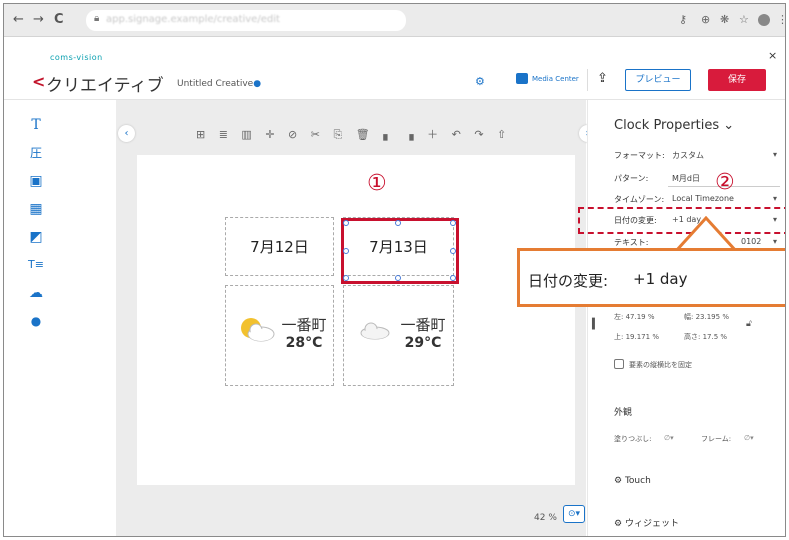 The width and height of the screenshot is (789, 540). I want to click on width-field: 幅: 23.195 %, so click(706, 317).